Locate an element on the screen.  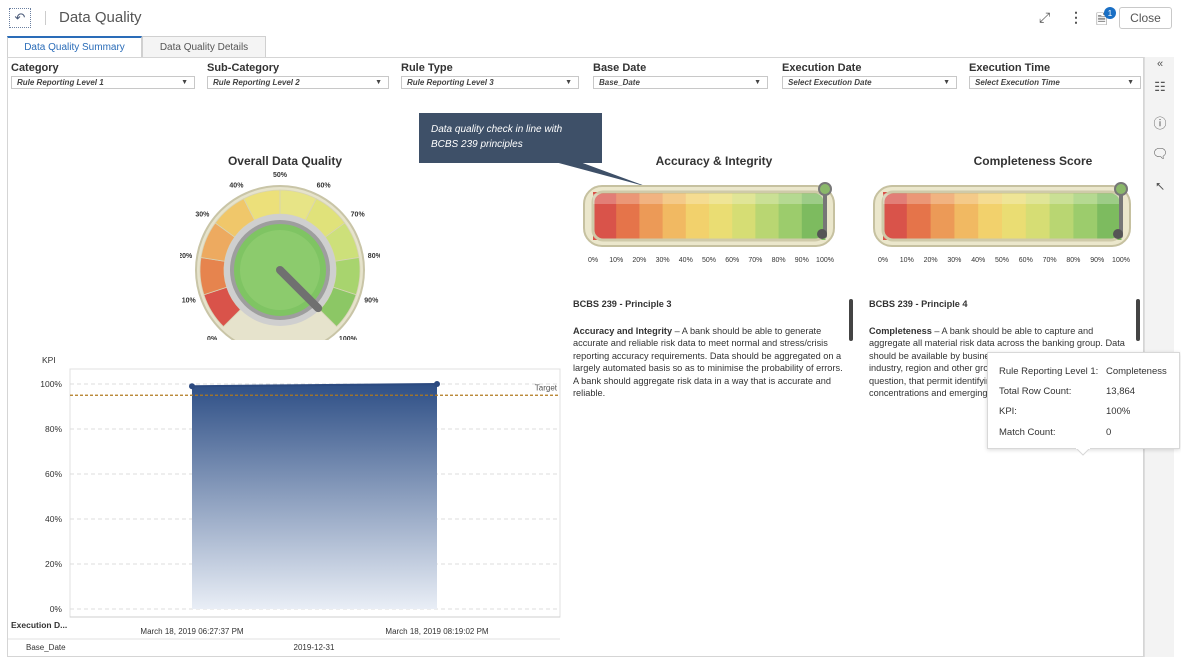
category-dropdown: Rule Reporting Level 1 ▼ is located at coordinates (103, 82).